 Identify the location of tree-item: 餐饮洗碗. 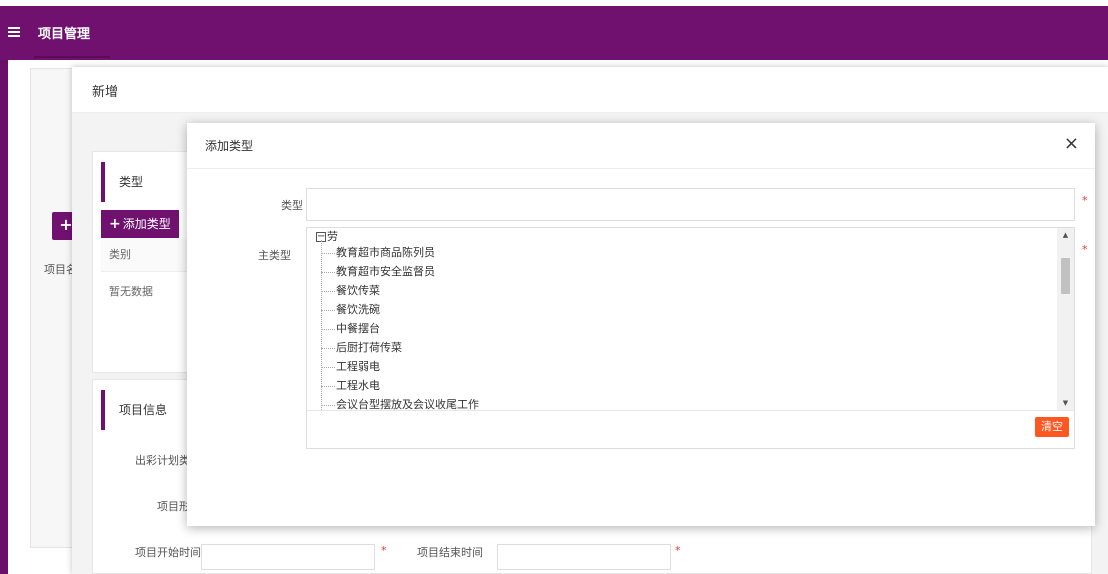
(350, 310).